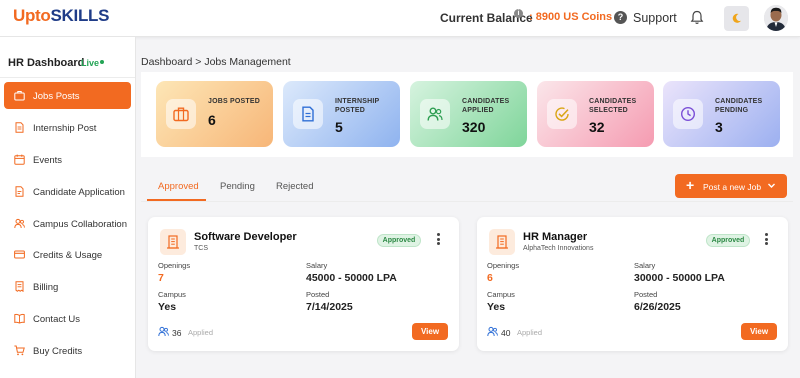 The width and height of the screenshot is (800, 378). What do you see at coordinates (339, 127) in the screenshot?
I see `stat-value: 5` at bounding box center [339, 127].